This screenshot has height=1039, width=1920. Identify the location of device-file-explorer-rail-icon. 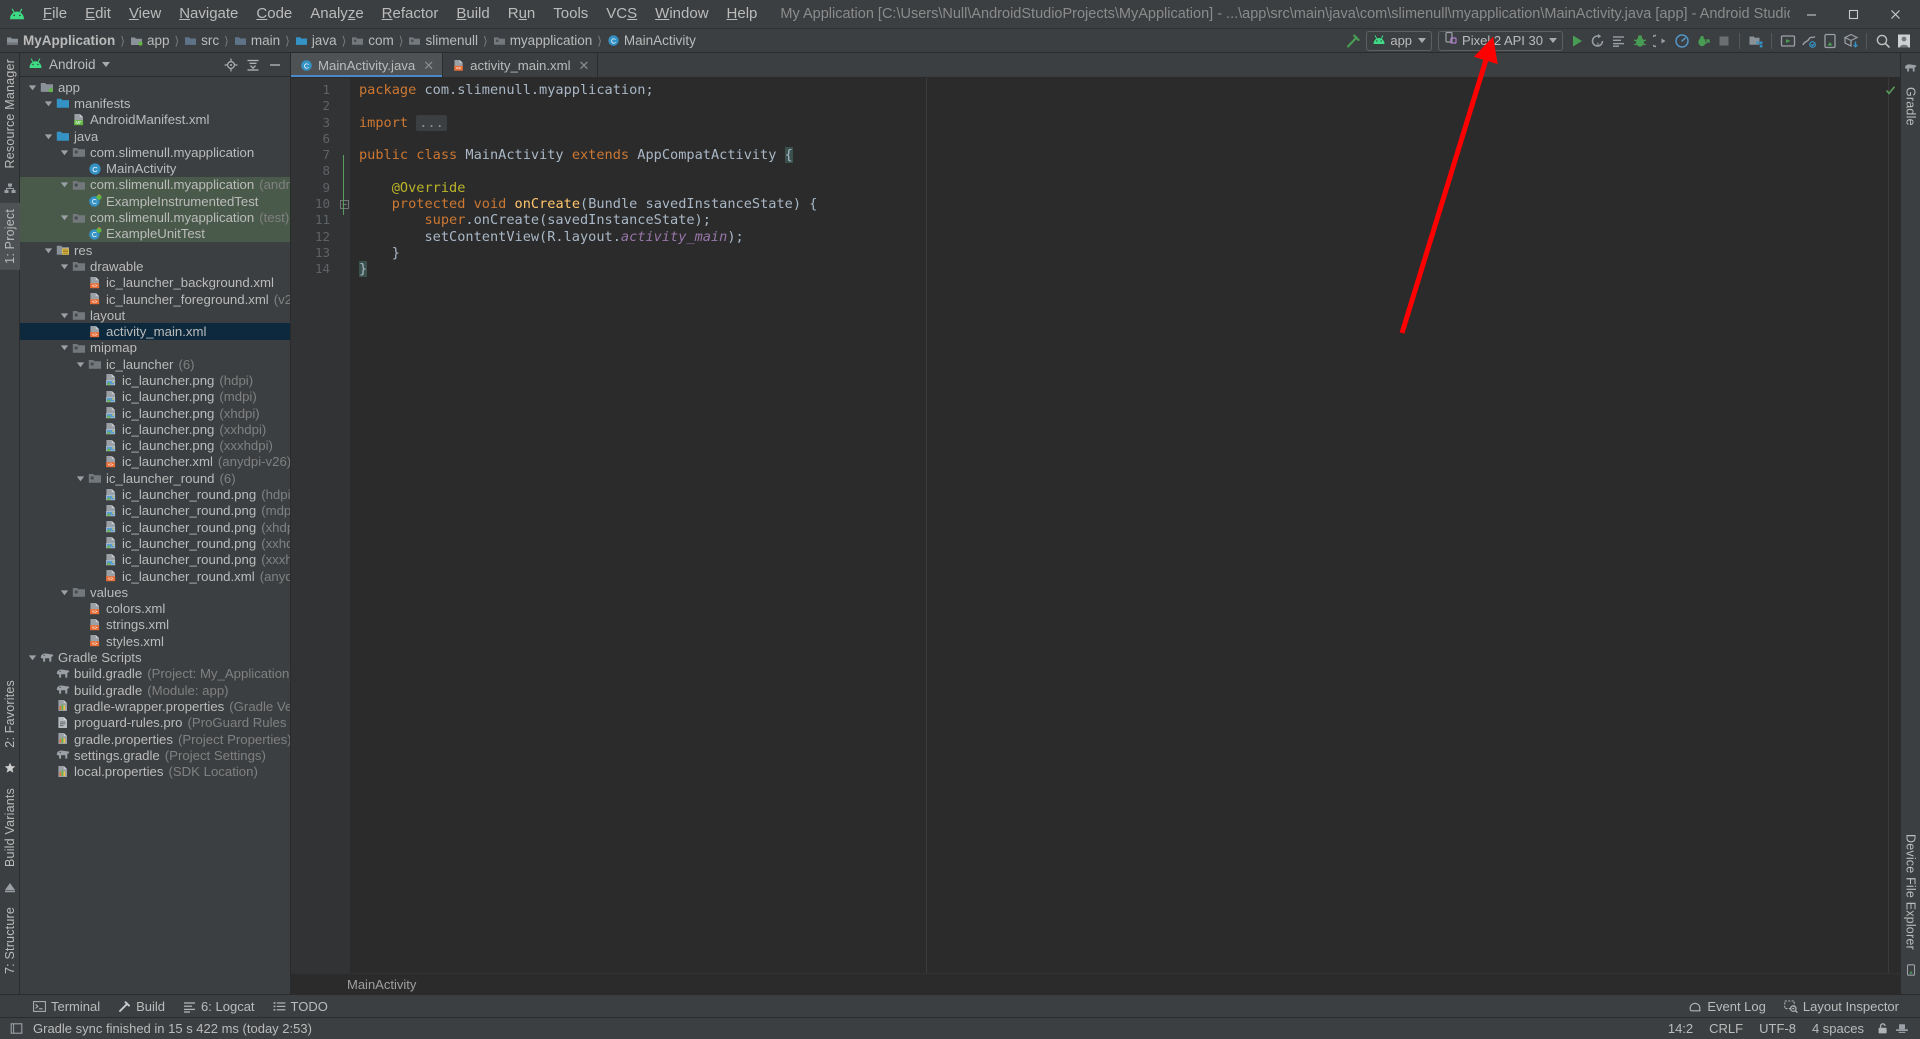
(1910, 970).